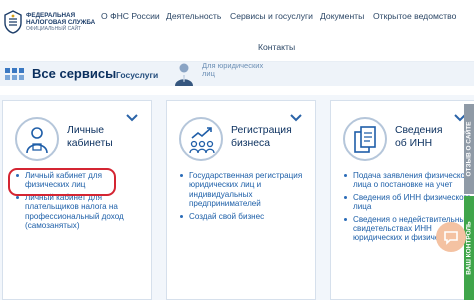 Image resolution: width=474 pixels, height=300 pixels. I want to click on card-title-line2: кабинеты, so click(90, 143).